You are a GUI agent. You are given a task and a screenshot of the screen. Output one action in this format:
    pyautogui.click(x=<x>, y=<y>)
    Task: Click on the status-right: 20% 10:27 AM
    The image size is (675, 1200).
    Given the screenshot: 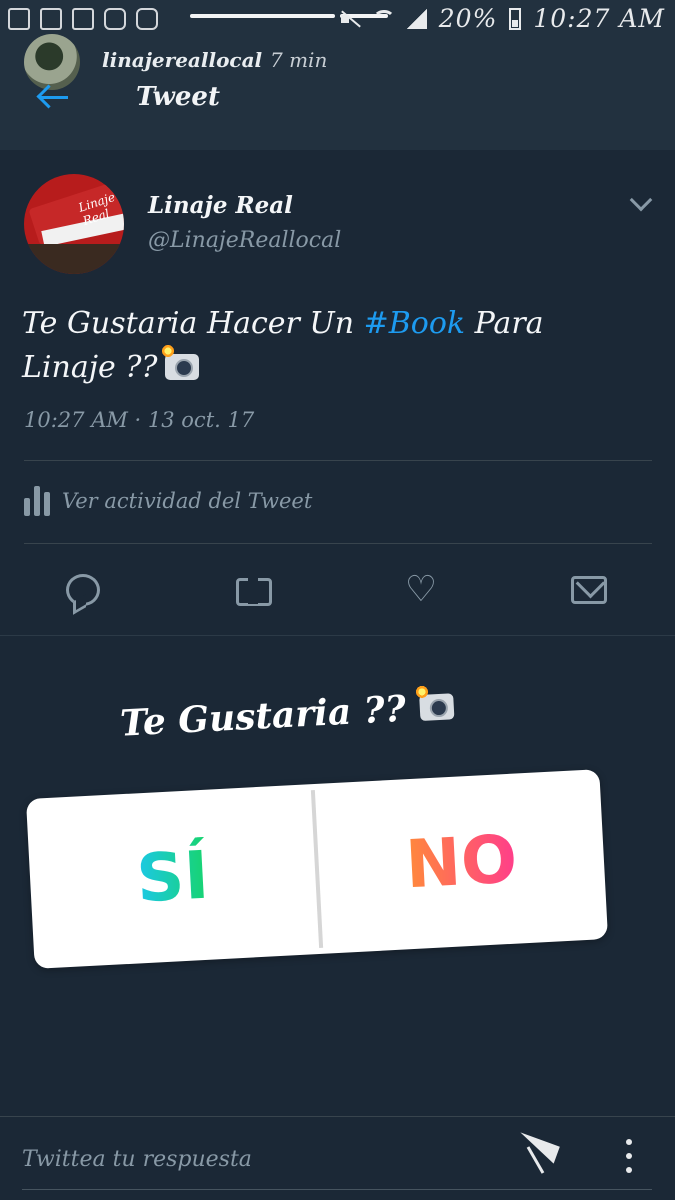 What is the action you would take?
    pyautogui.click(x=502, y=18)
    